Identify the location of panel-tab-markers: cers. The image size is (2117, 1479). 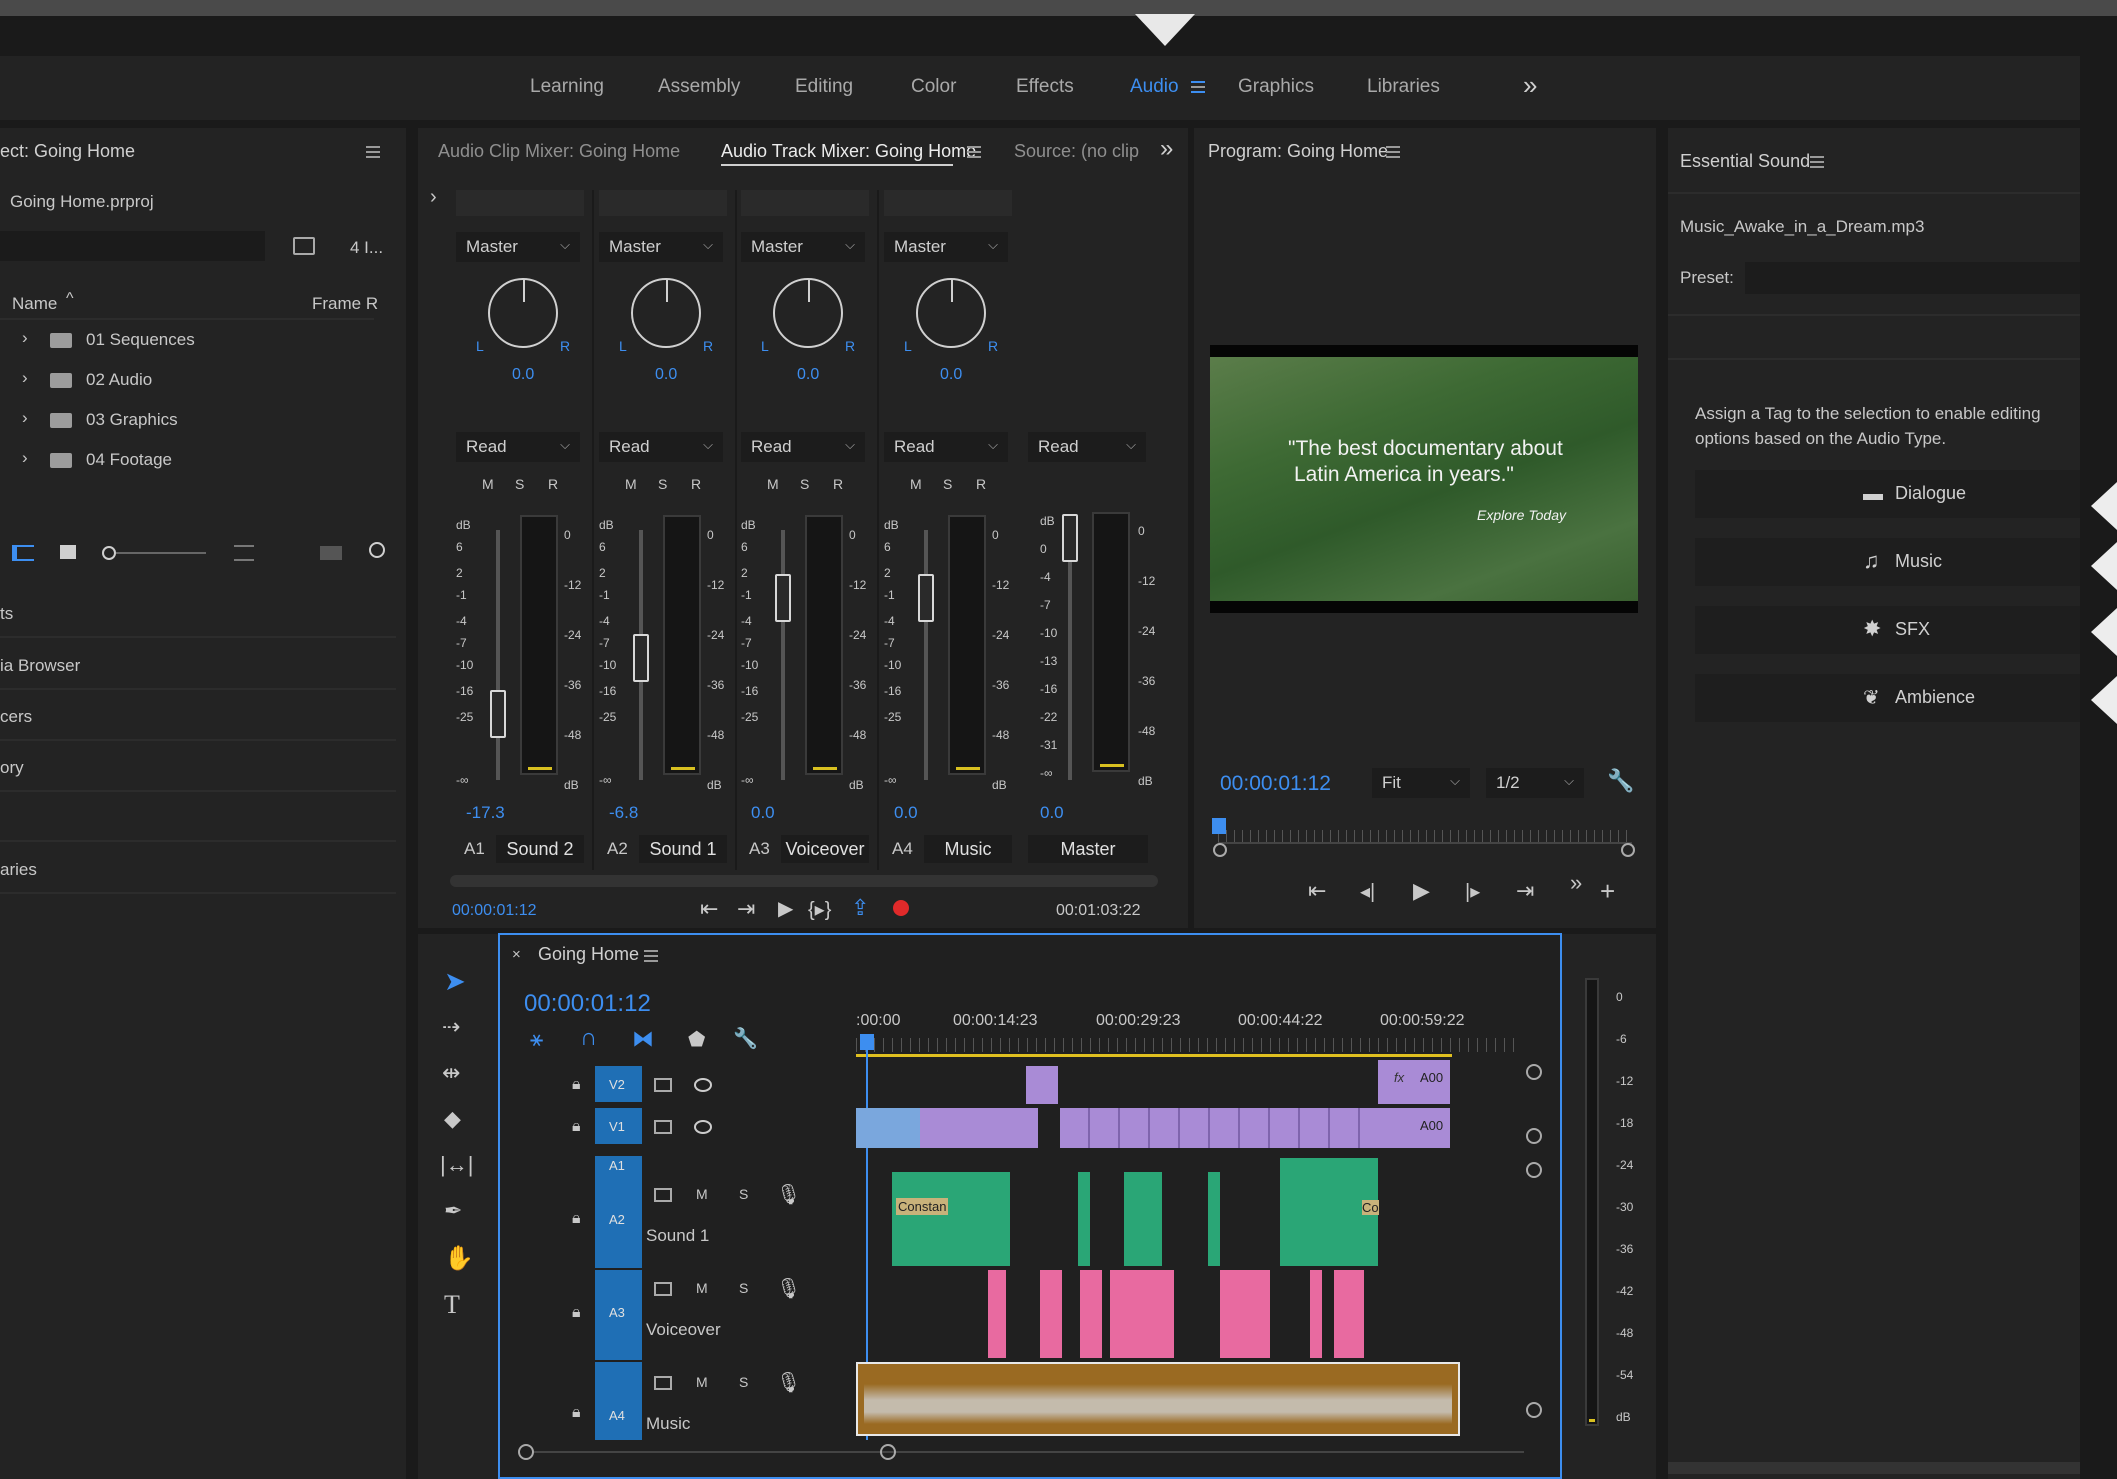
(16, 717).